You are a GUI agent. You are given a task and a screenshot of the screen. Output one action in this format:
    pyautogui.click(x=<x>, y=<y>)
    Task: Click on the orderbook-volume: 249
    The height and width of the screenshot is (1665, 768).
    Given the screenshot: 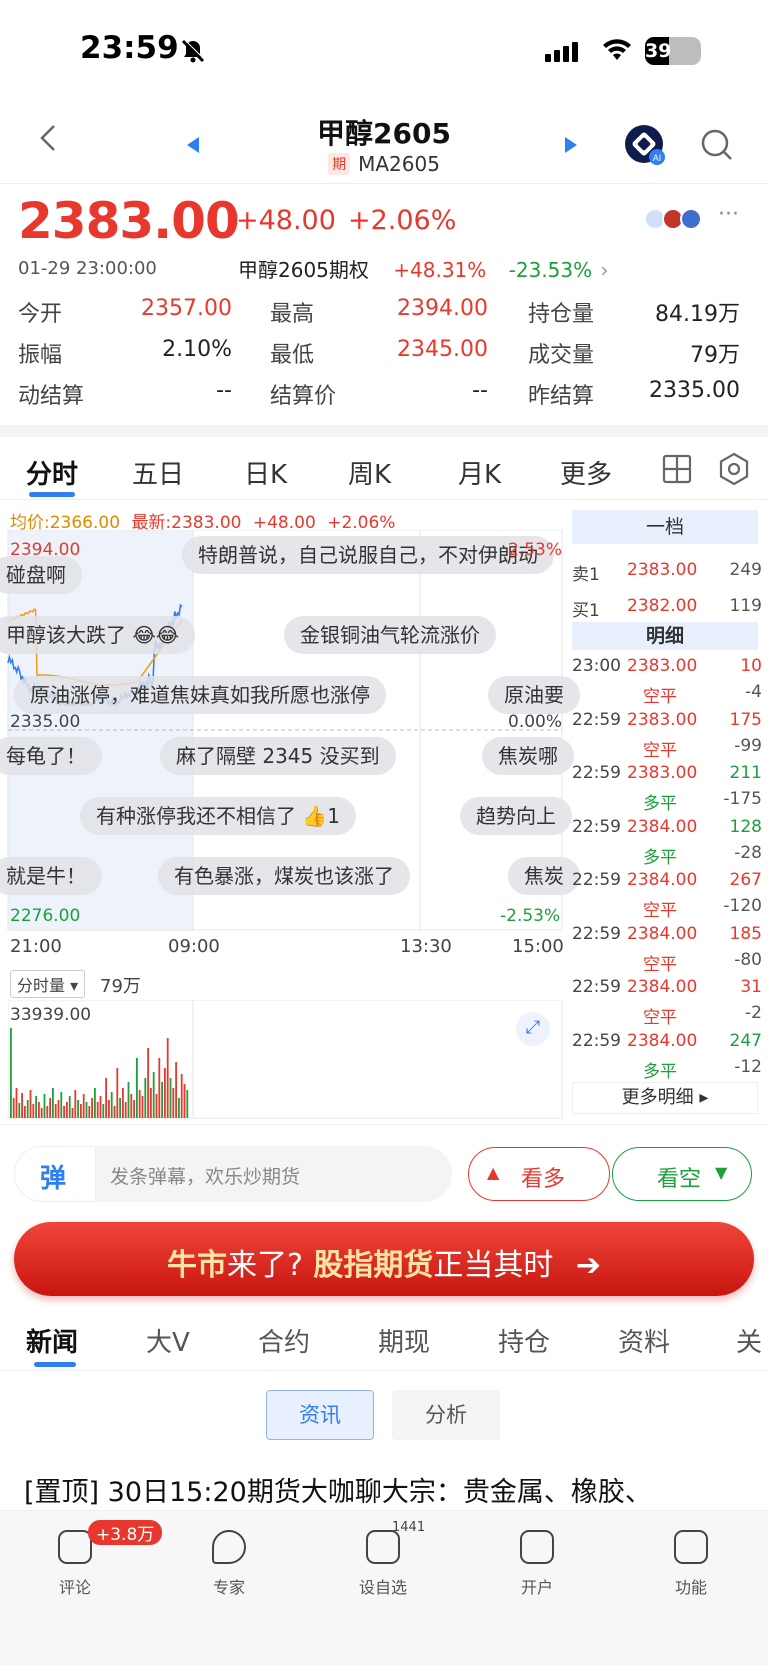 What is the action you would take?
    pyautogui.click(x=745, y=570)
    